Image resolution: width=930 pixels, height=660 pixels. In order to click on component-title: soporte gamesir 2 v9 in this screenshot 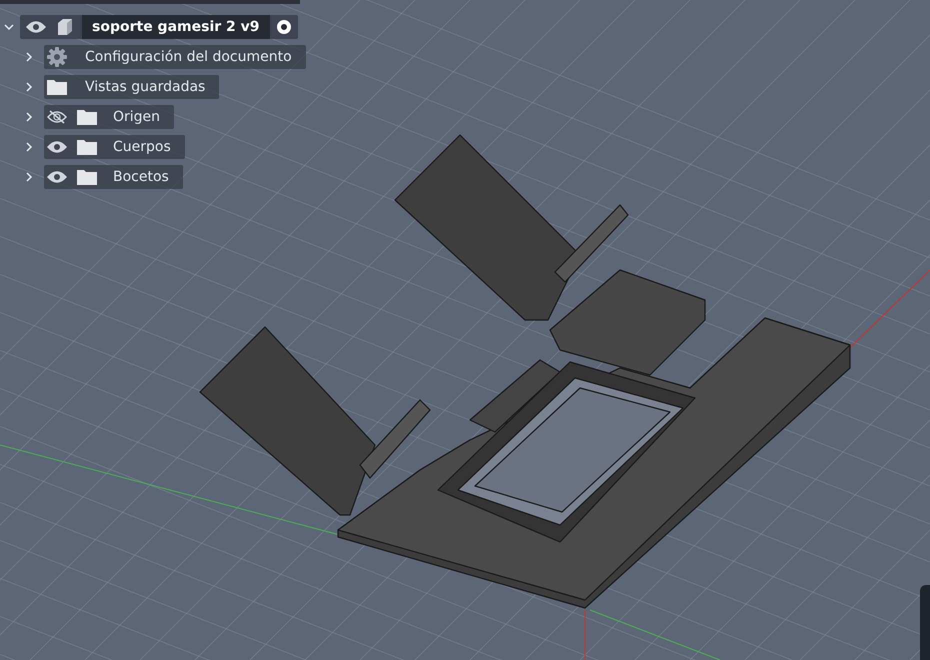, I will do `click(176, 27)`.